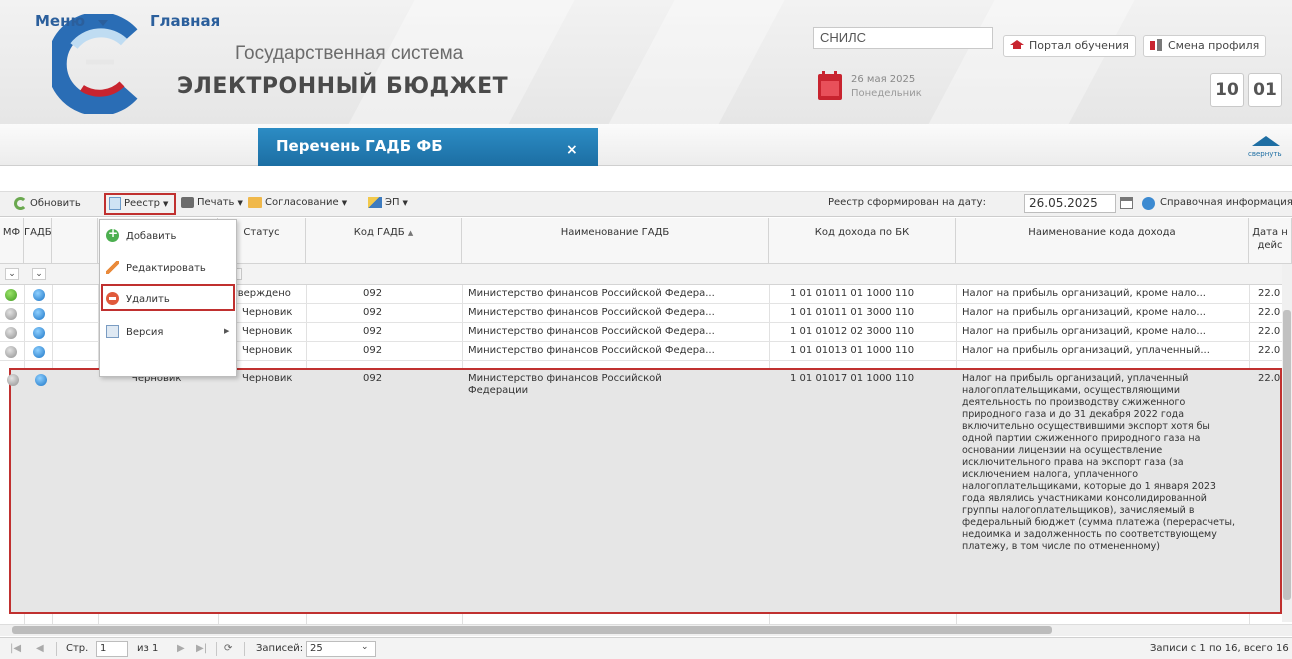  Describe the element at coordinates (1266, 149) in the screenshot. I see `collapse-header-button: свернуть` at that location.